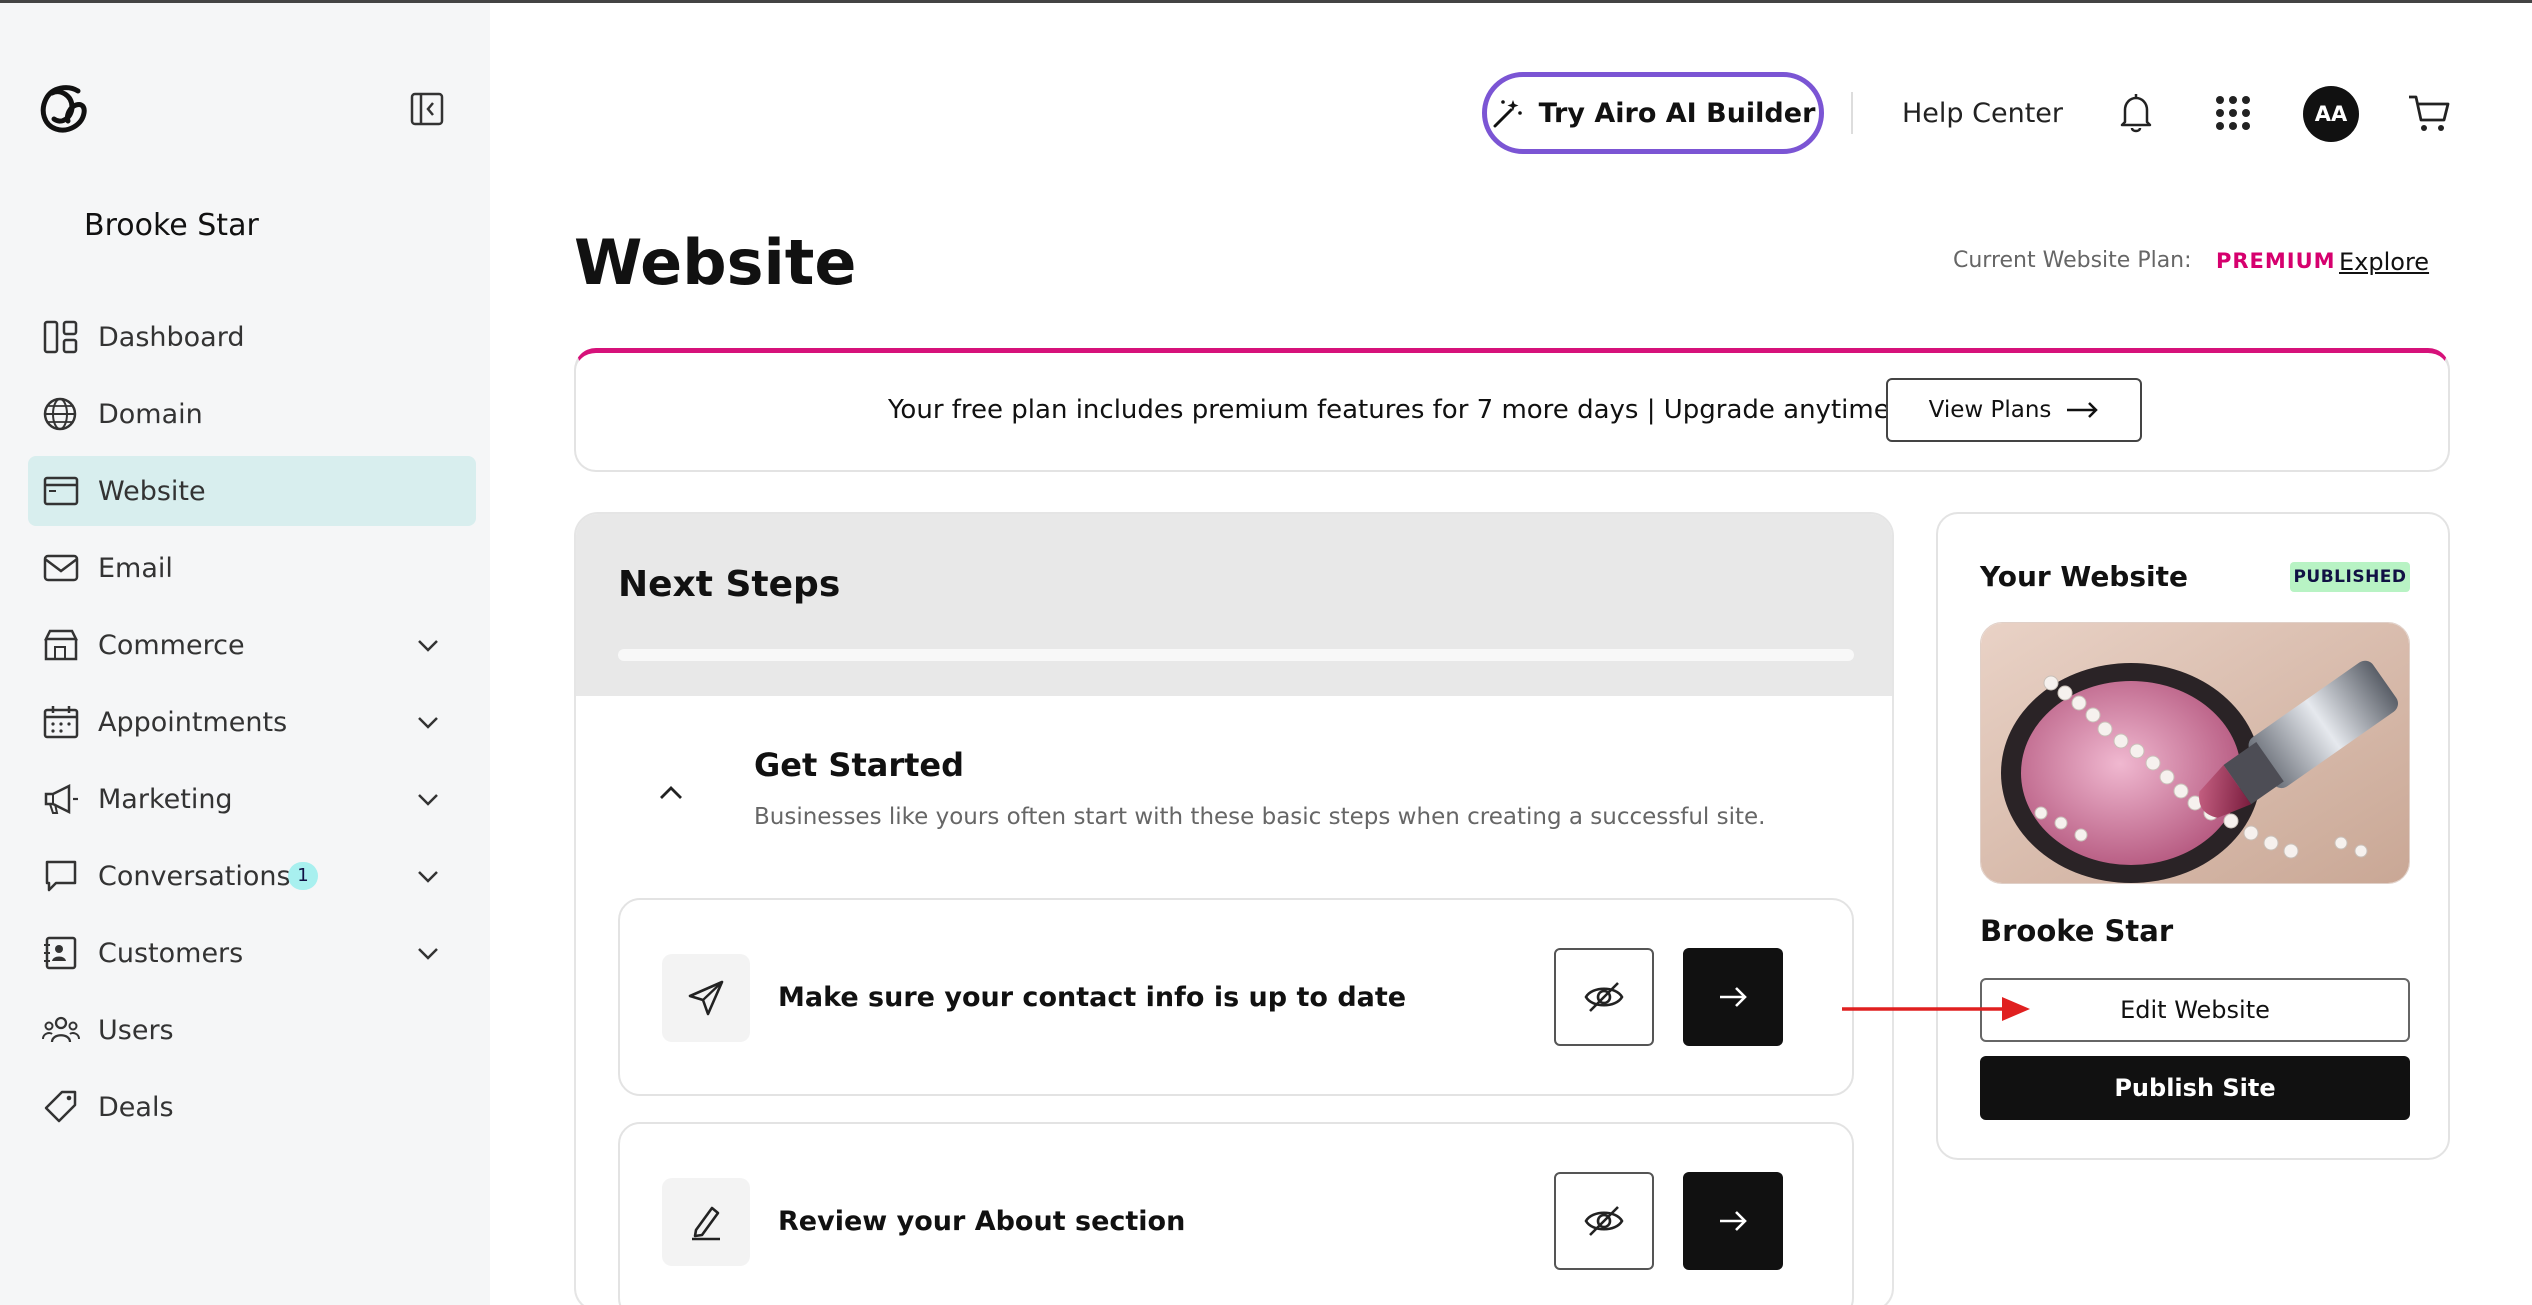  What do you see at coordinates (2195, 1010) in the screenshot?
I see `edit-website-button: Edit Website` at bounding box center [2195, 1010].